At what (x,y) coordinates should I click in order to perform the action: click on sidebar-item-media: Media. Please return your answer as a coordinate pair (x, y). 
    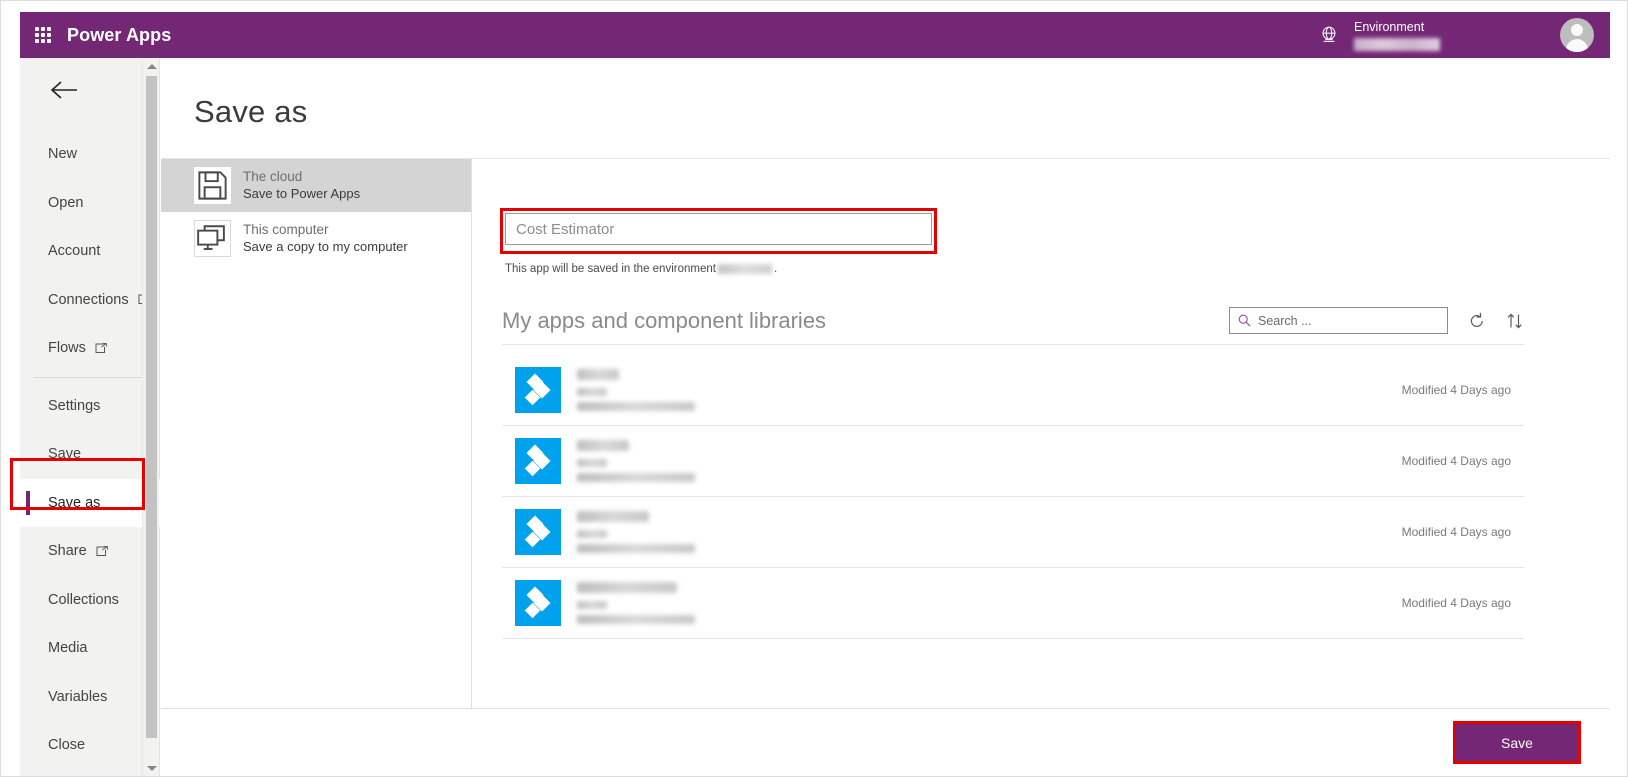
    Looking at the image, I should click on (90, 648).